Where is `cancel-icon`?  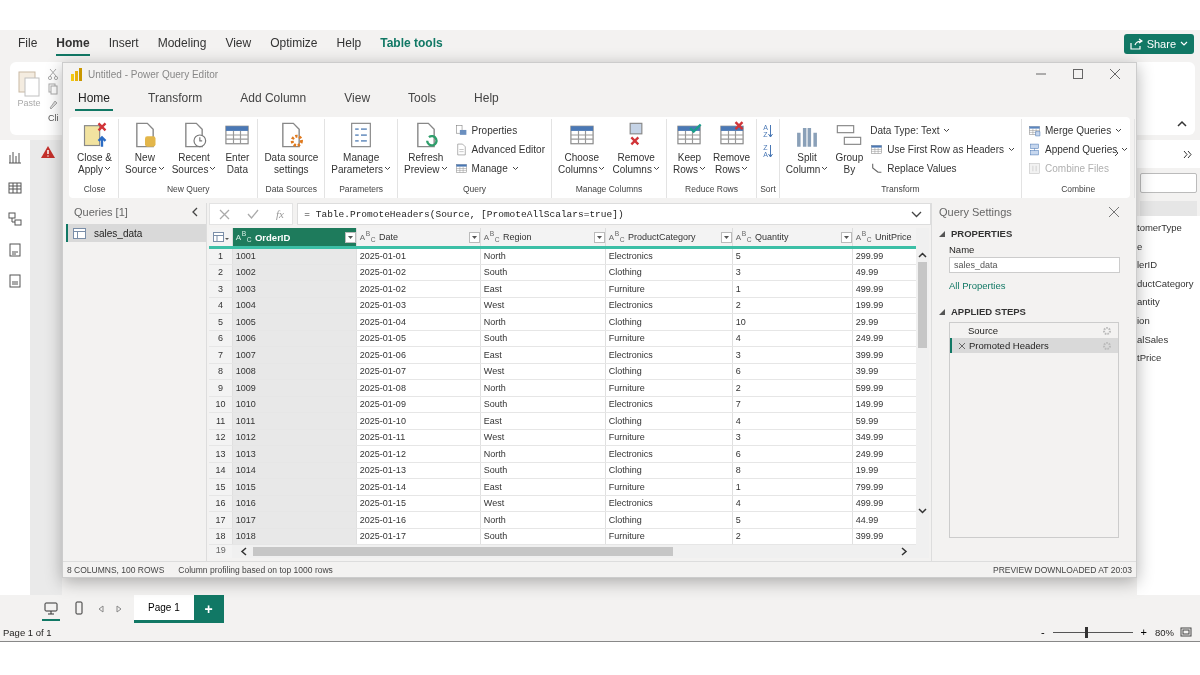 cancel-icon is located at coordinates (224, 214).